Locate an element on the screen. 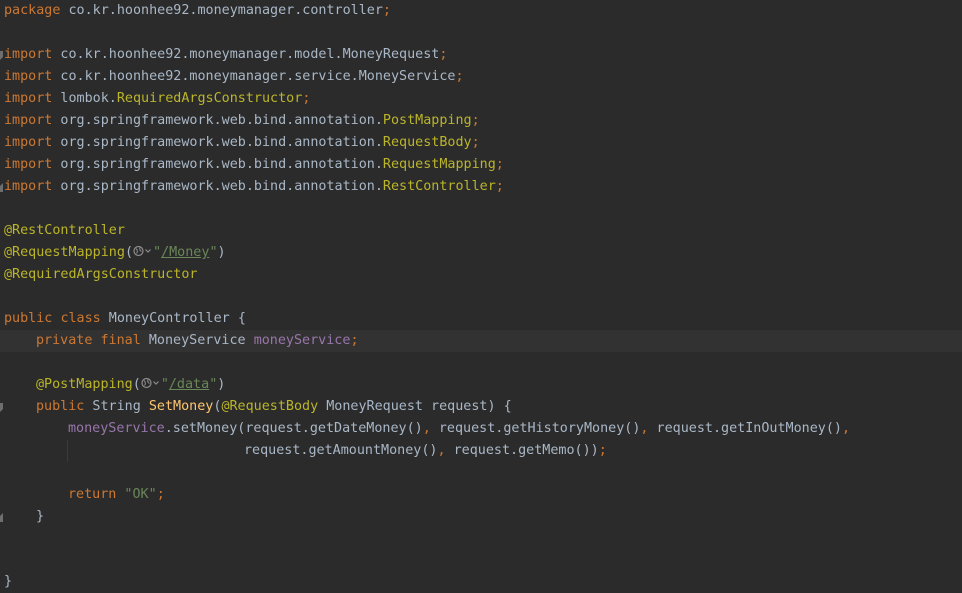 Image resolution: width=962 pixels, height=593 pixels. code-line-27: } is located at coordinates (481, 582).